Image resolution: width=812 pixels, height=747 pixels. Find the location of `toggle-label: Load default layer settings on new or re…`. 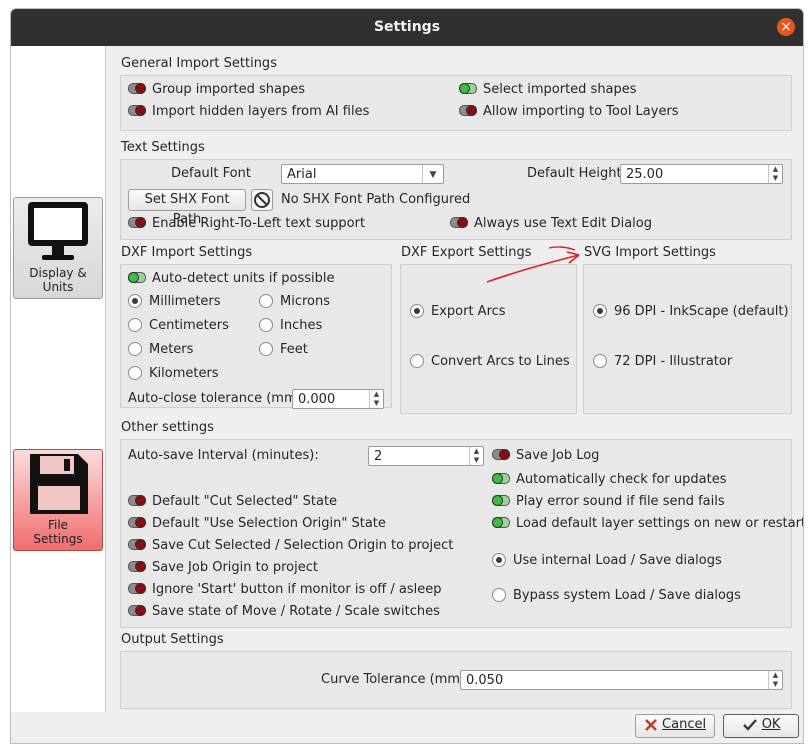

toggle-label: Load default layer settings on new or re… is located at coordinates (660, 523).